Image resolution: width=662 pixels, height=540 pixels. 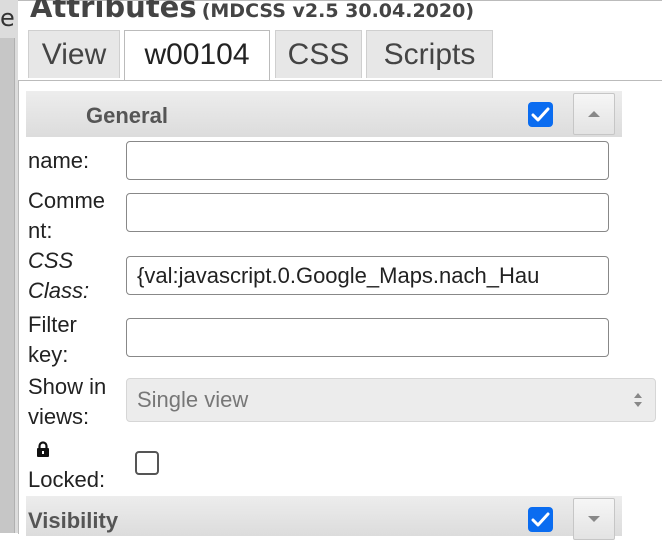 I want to click on visibility-section-header: Visibility, so click(x=324, y=518).